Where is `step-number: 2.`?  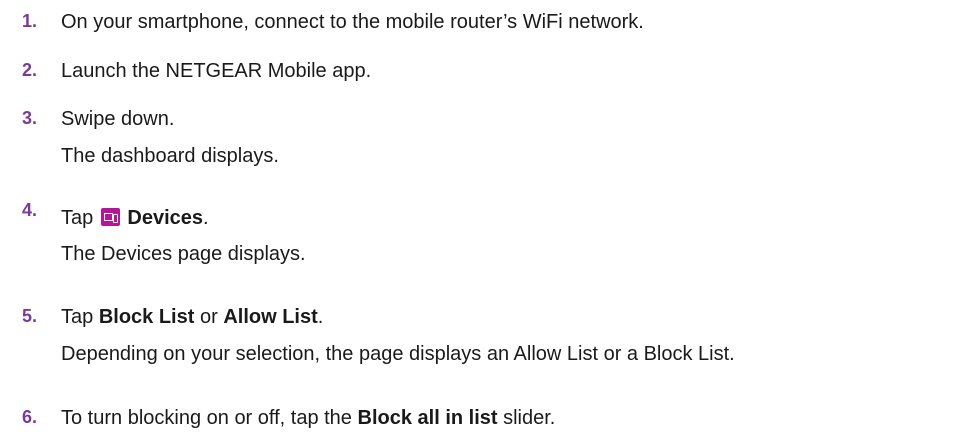
step-number: 2. is located at coordinates (30, 70).